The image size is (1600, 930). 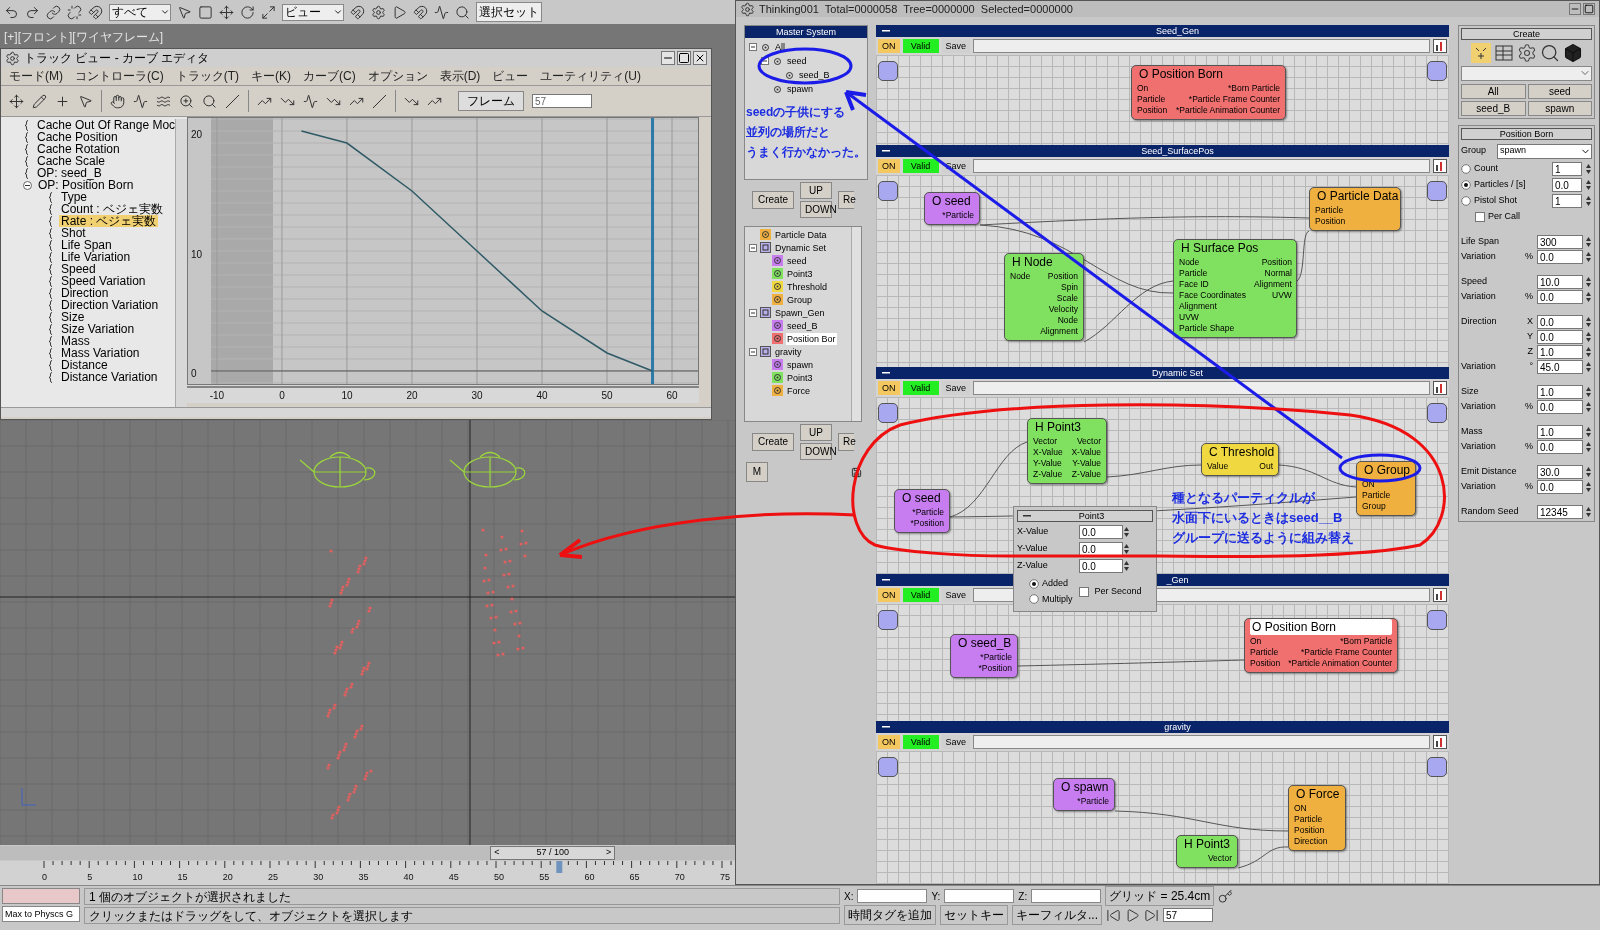 What do you see at coordinates (96, 257) in the screenshot?
I see `track-item: Life Variation` at bounding box center [96, 257].